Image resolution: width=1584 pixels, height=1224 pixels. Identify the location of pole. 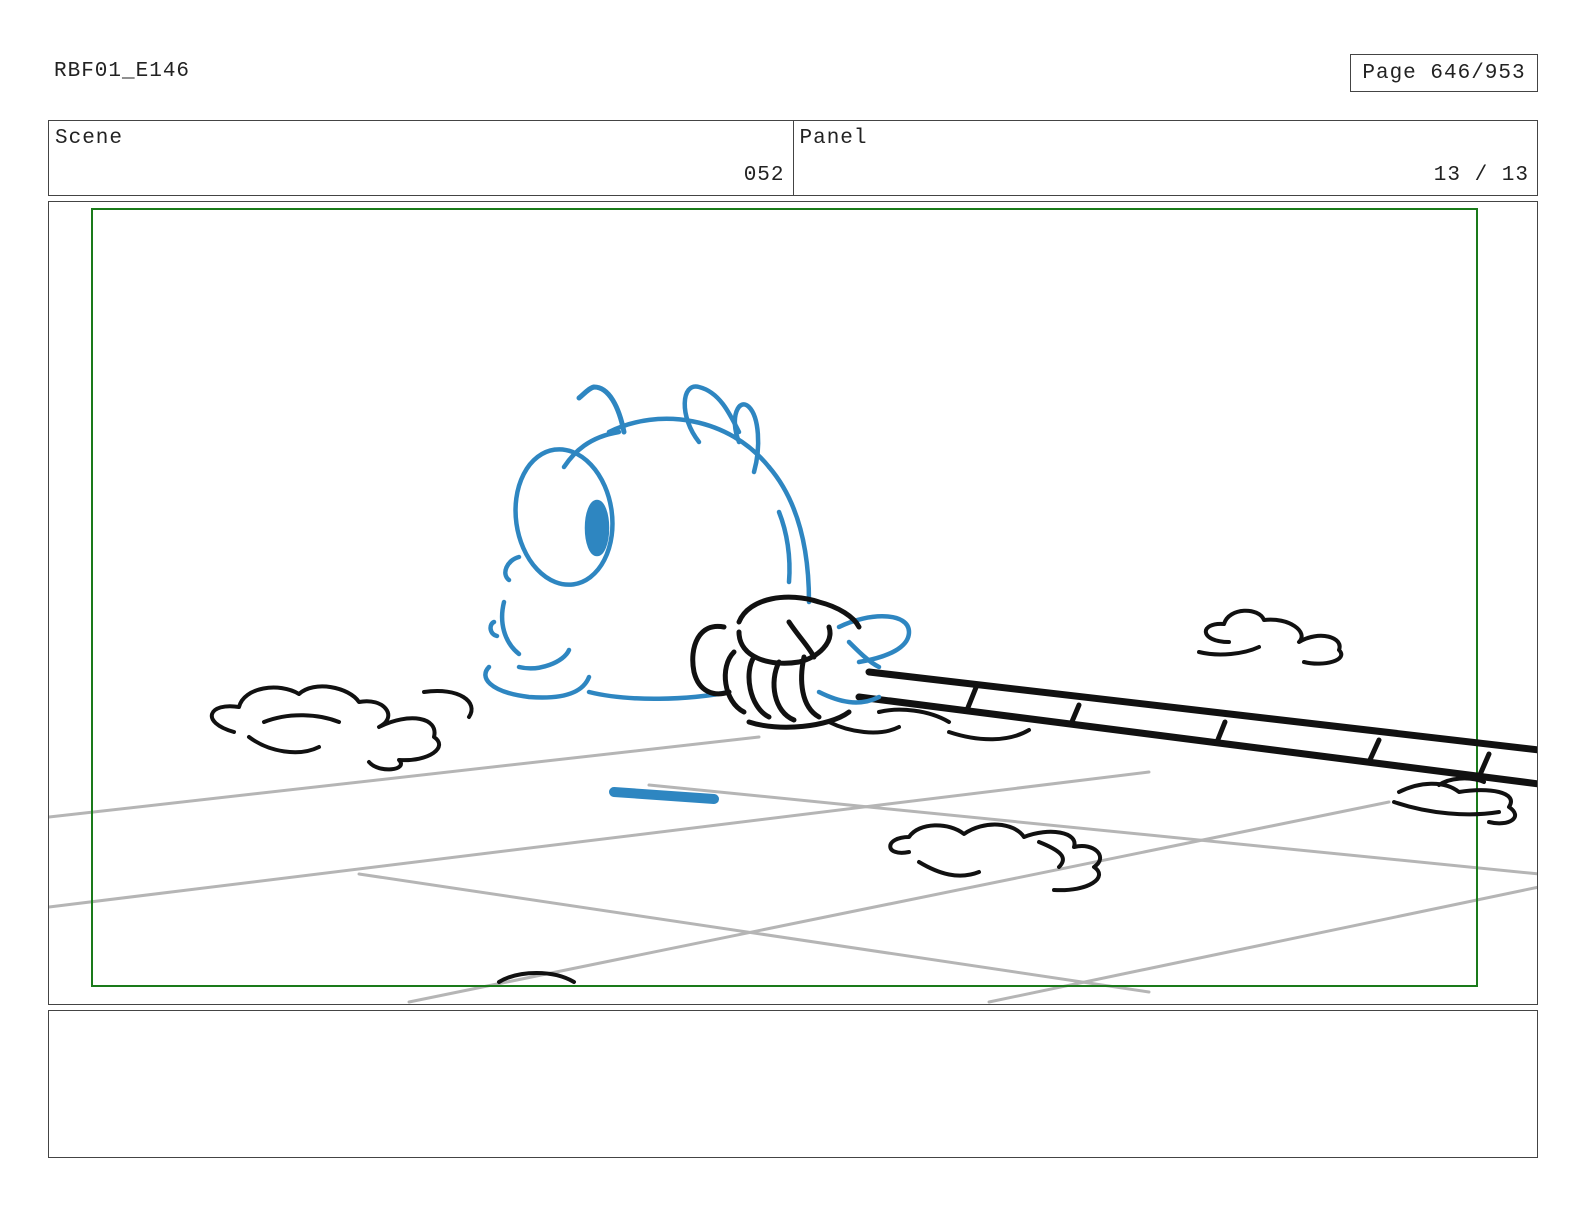
(1196, 728).